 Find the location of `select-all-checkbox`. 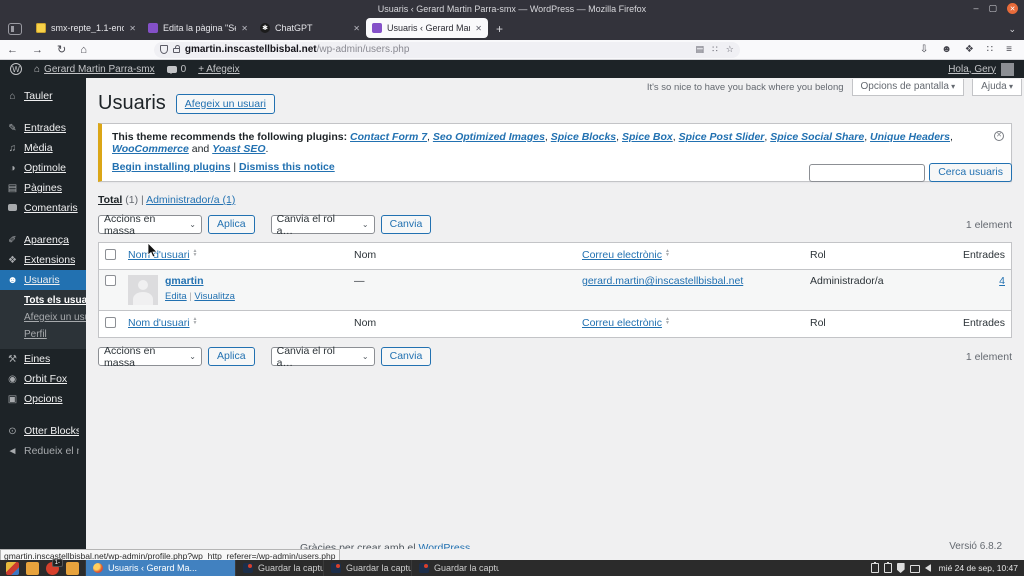

select-all-checkbox is located at coordinates (110, 254).